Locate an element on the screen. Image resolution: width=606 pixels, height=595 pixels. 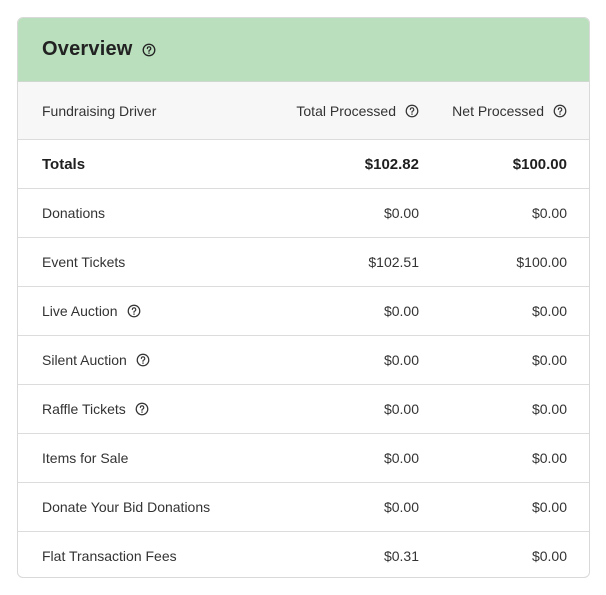
table-row: Live Auction $0.00 $0.00 is located at coordinates (303, 310).